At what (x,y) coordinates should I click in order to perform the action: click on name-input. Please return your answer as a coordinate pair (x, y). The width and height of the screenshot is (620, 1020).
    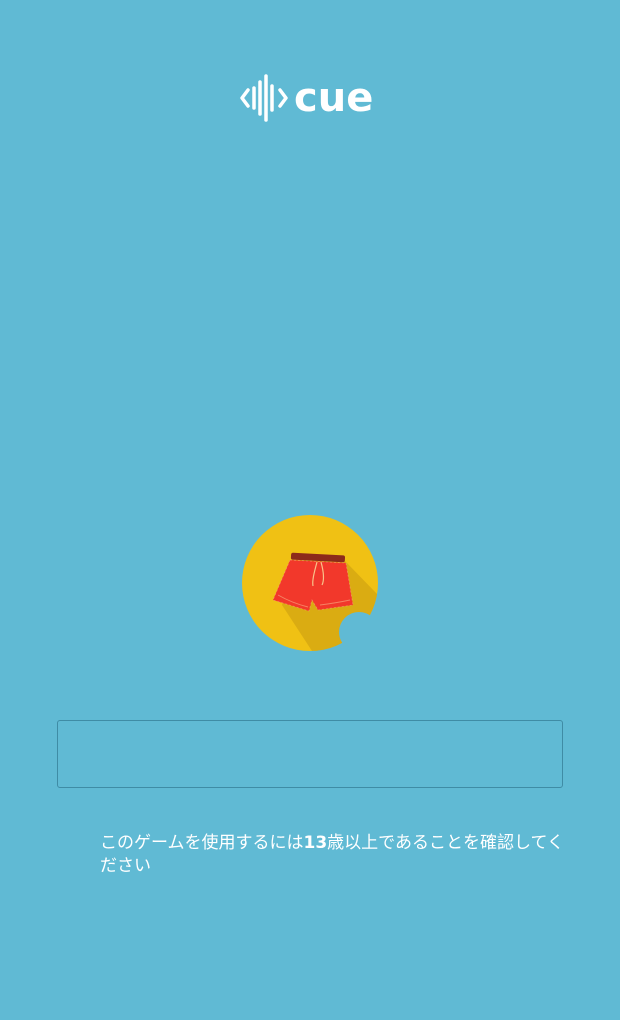
    Looking at the image, I should click on (310, 754).